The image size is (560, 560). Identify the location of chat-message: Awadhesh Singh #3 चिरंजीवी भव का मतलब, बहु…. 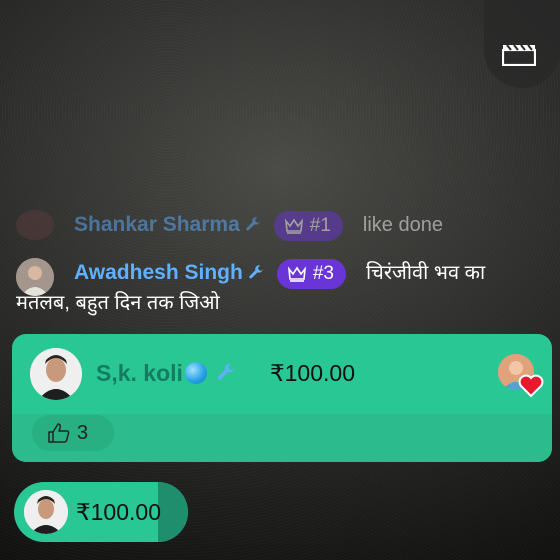
(279, 286).